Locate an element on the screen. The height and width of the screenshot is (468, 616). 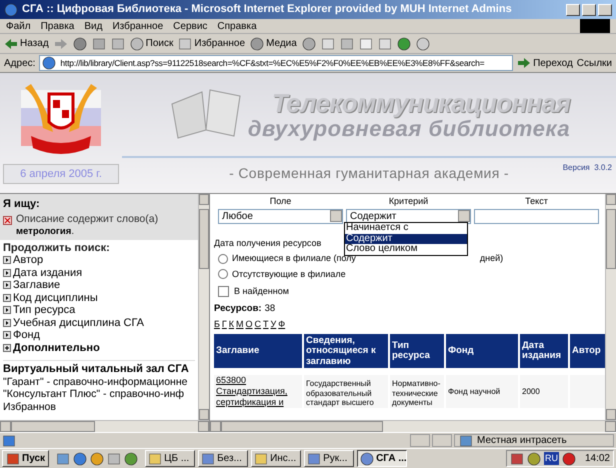
menu-item: Вид is located at coordinates (93, 26).